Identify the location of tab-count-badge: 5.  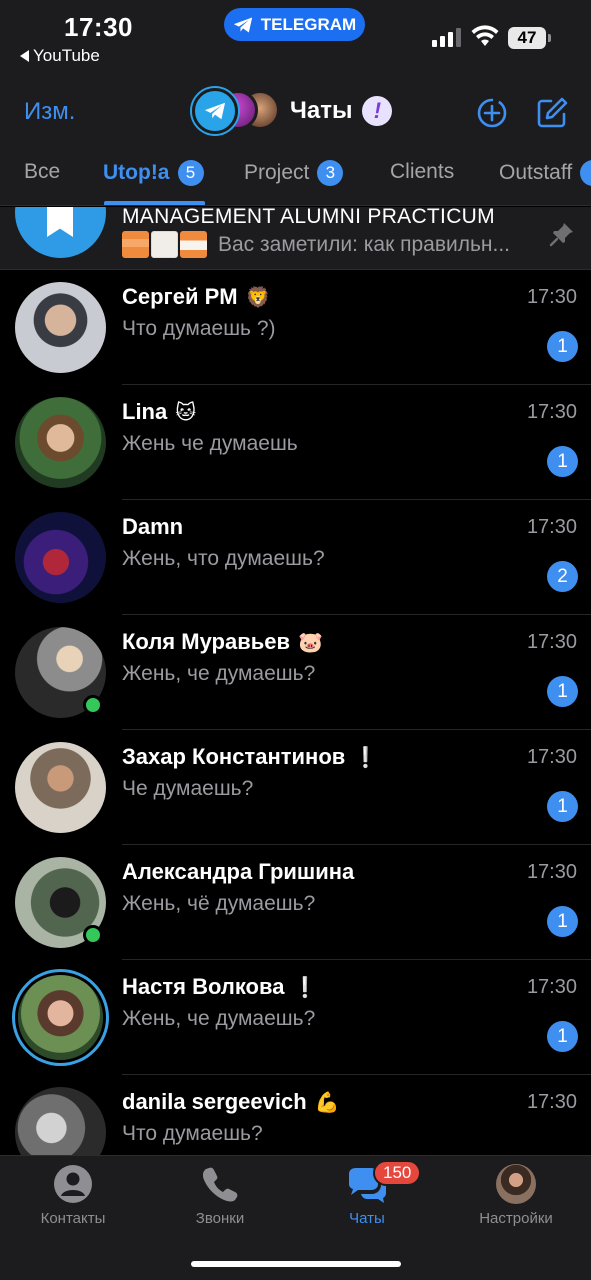
(190, 173).